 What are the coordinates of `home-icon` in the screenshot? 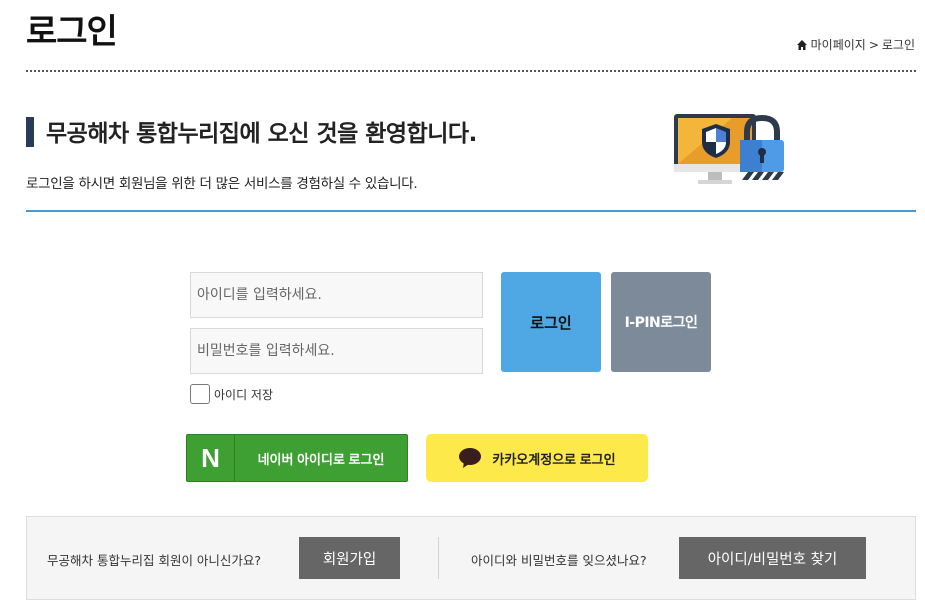 It's located at (802, 45).